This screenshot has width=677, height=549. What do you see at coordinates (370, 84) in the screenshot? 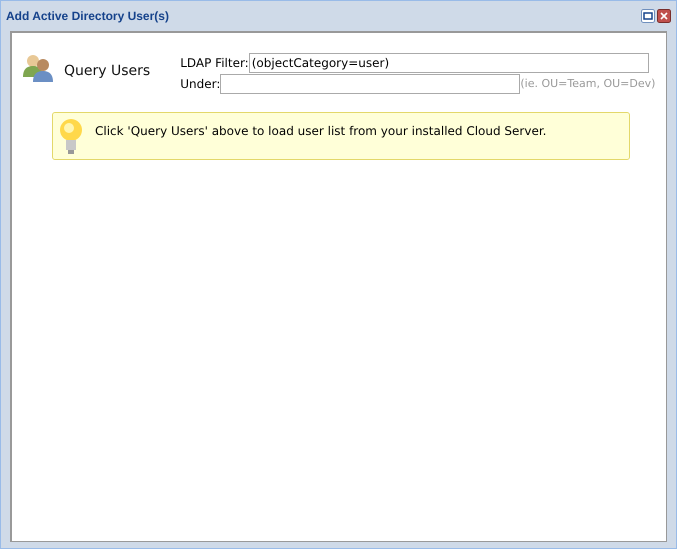
I see `under-field` at bounding box center [370, 84].